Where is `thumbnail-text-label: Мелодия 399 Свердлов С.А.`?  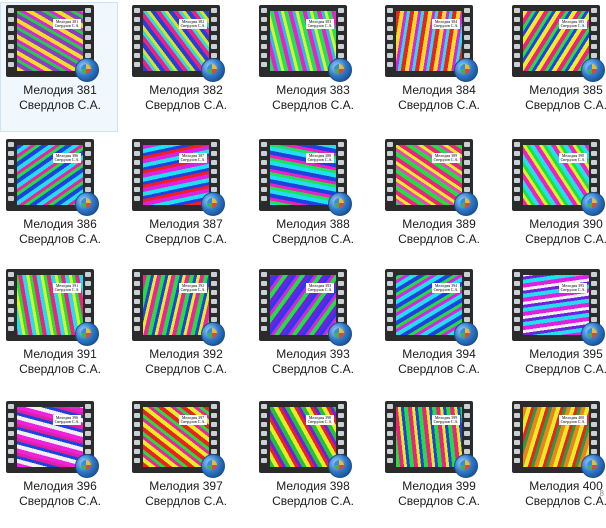 thumbnail-text-label: Мелодия 399 Свердлов С.А. is located at coordinates (446, 420).